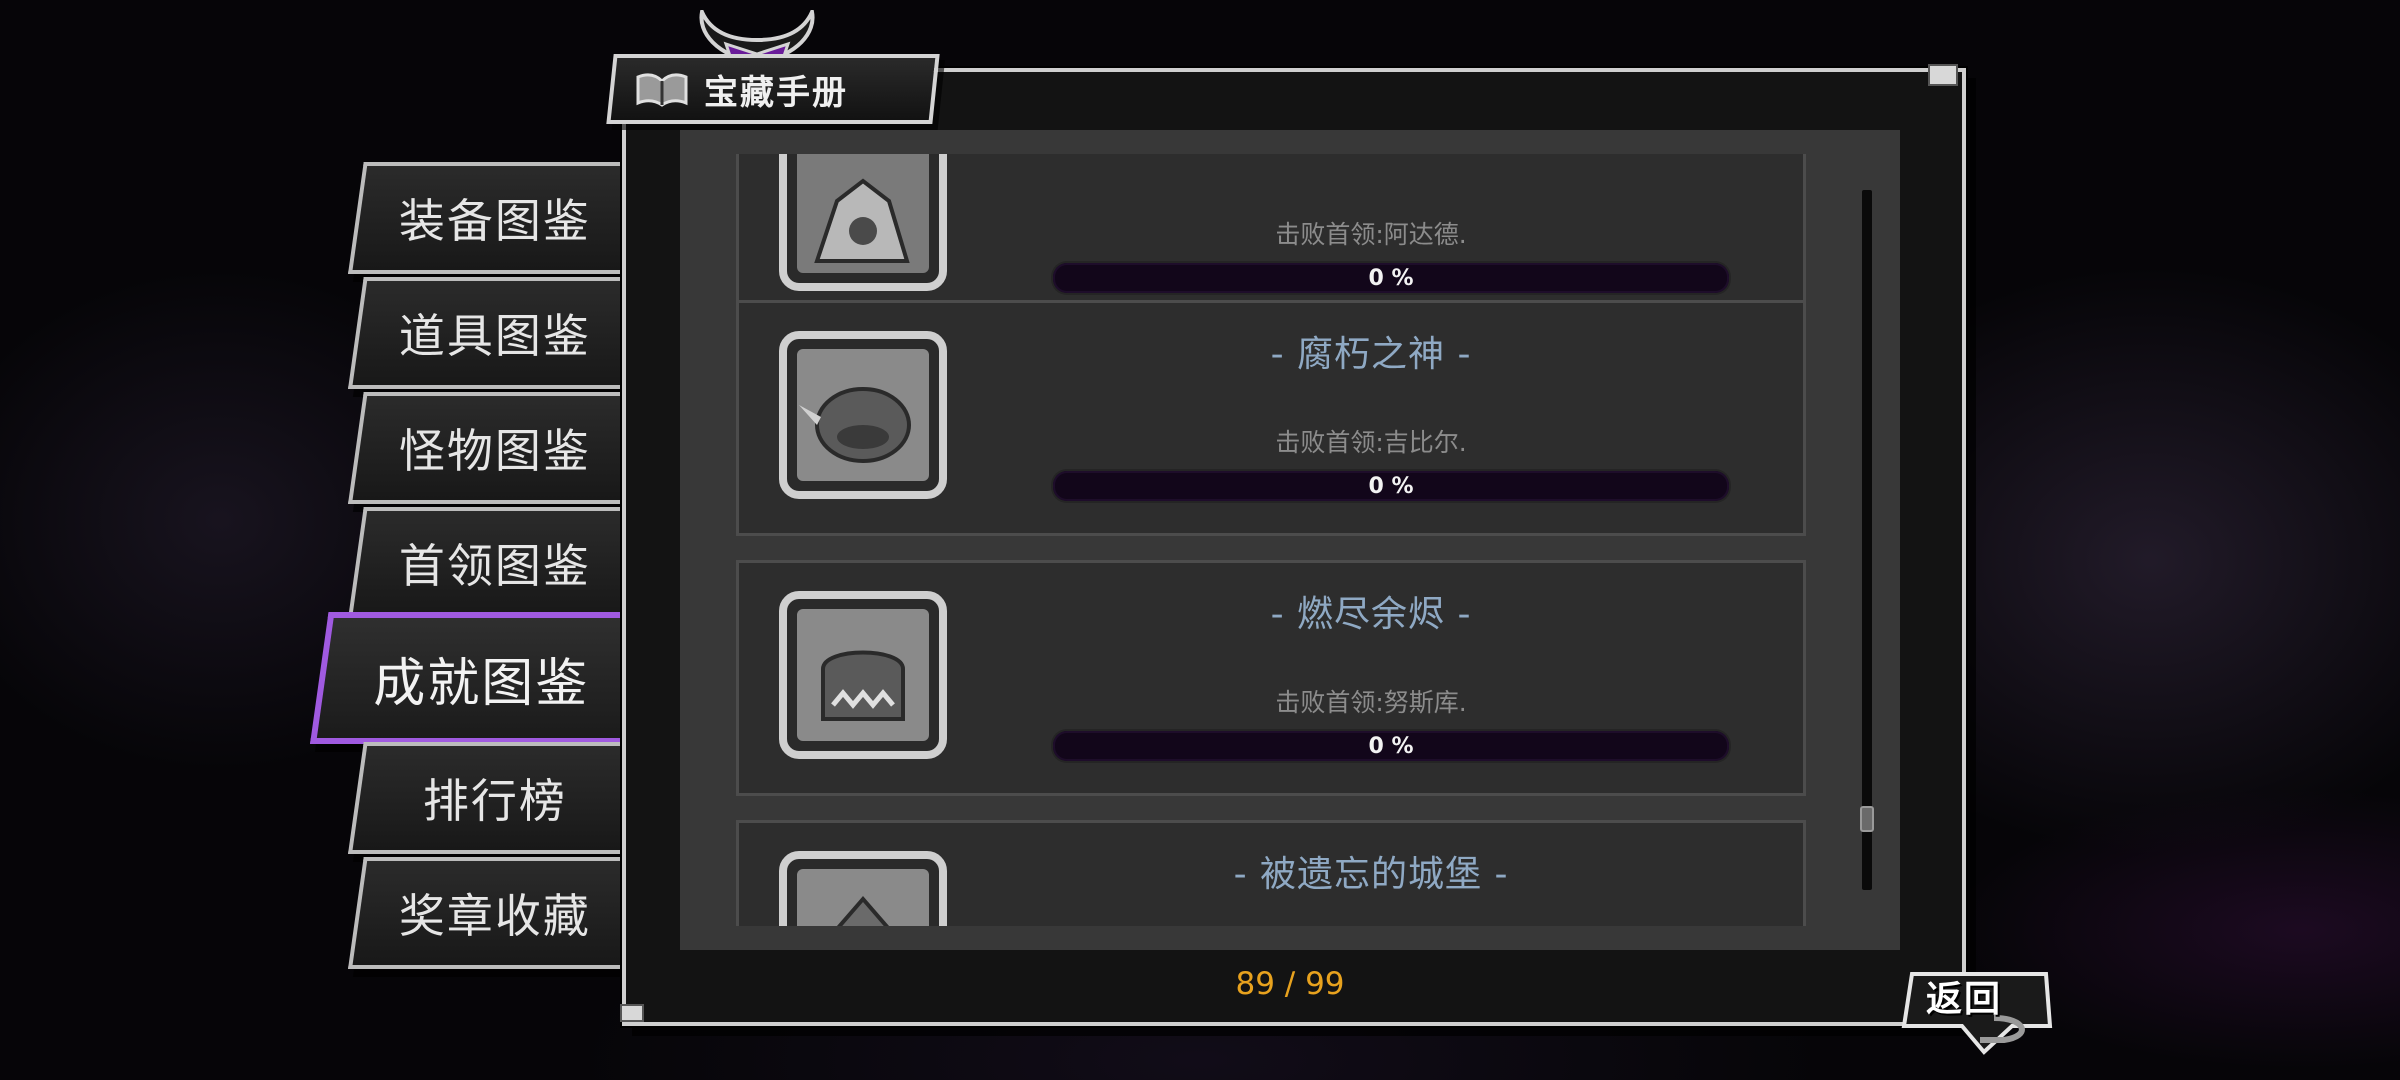  Describe the element at coordinates (494, 221) in the screenshot. I see `tab-label: 装备图鉴` at that location.